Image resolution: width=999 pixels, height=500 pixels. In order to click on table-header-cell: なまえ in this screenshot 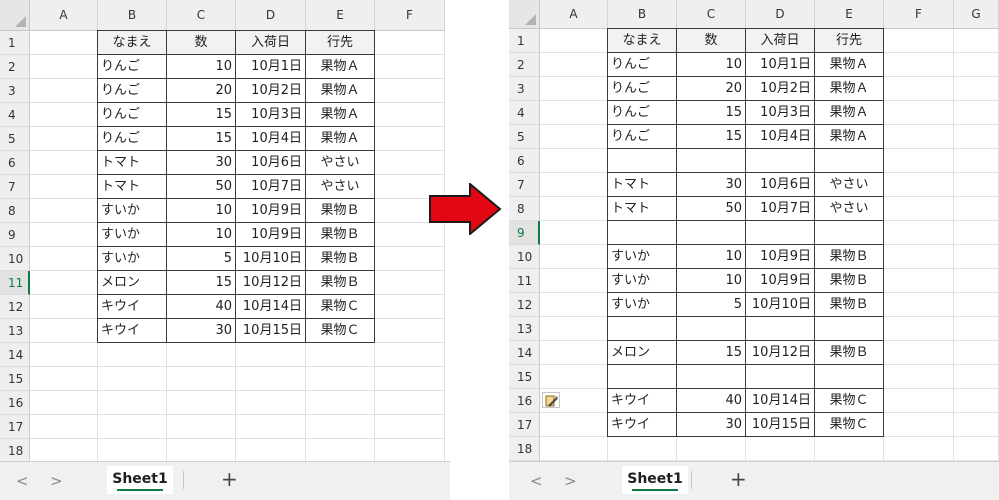, I will do `click(132, 42)`.